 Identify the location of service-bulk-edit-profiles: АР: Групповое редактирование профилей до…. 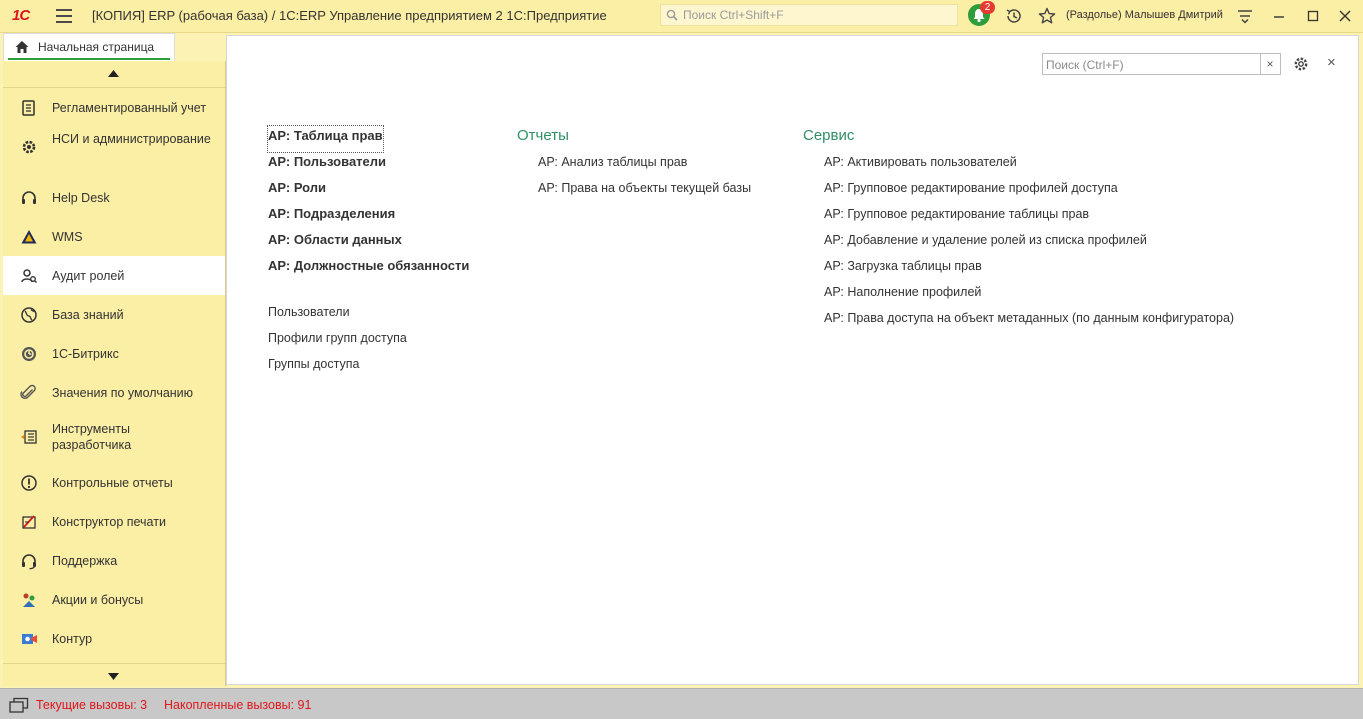
(1029, 191).